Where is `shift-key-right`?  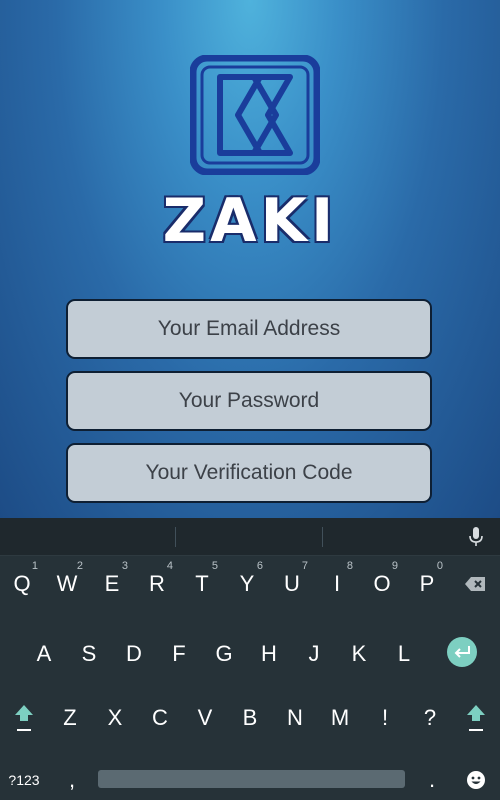 shift-key-right is located at coordinates (476, 718).